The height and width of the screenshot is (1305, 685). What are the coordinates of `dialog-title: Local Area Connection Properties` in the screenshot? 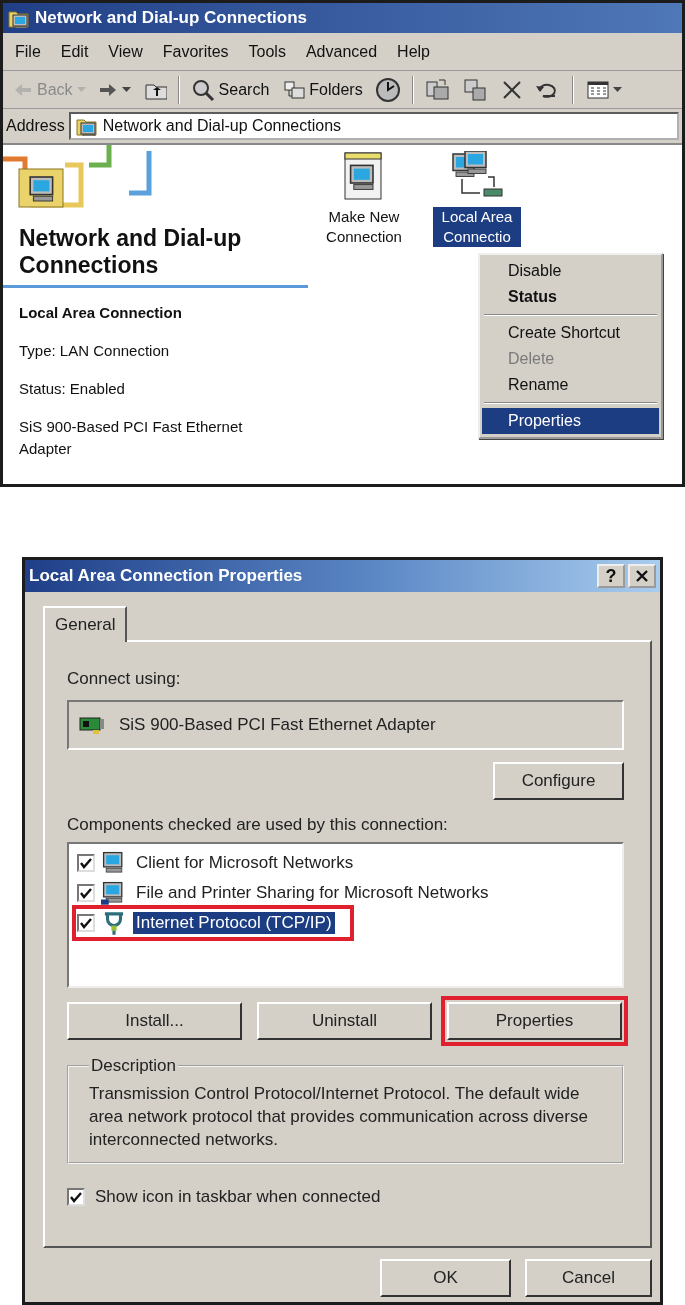 It's located at (166, 576).